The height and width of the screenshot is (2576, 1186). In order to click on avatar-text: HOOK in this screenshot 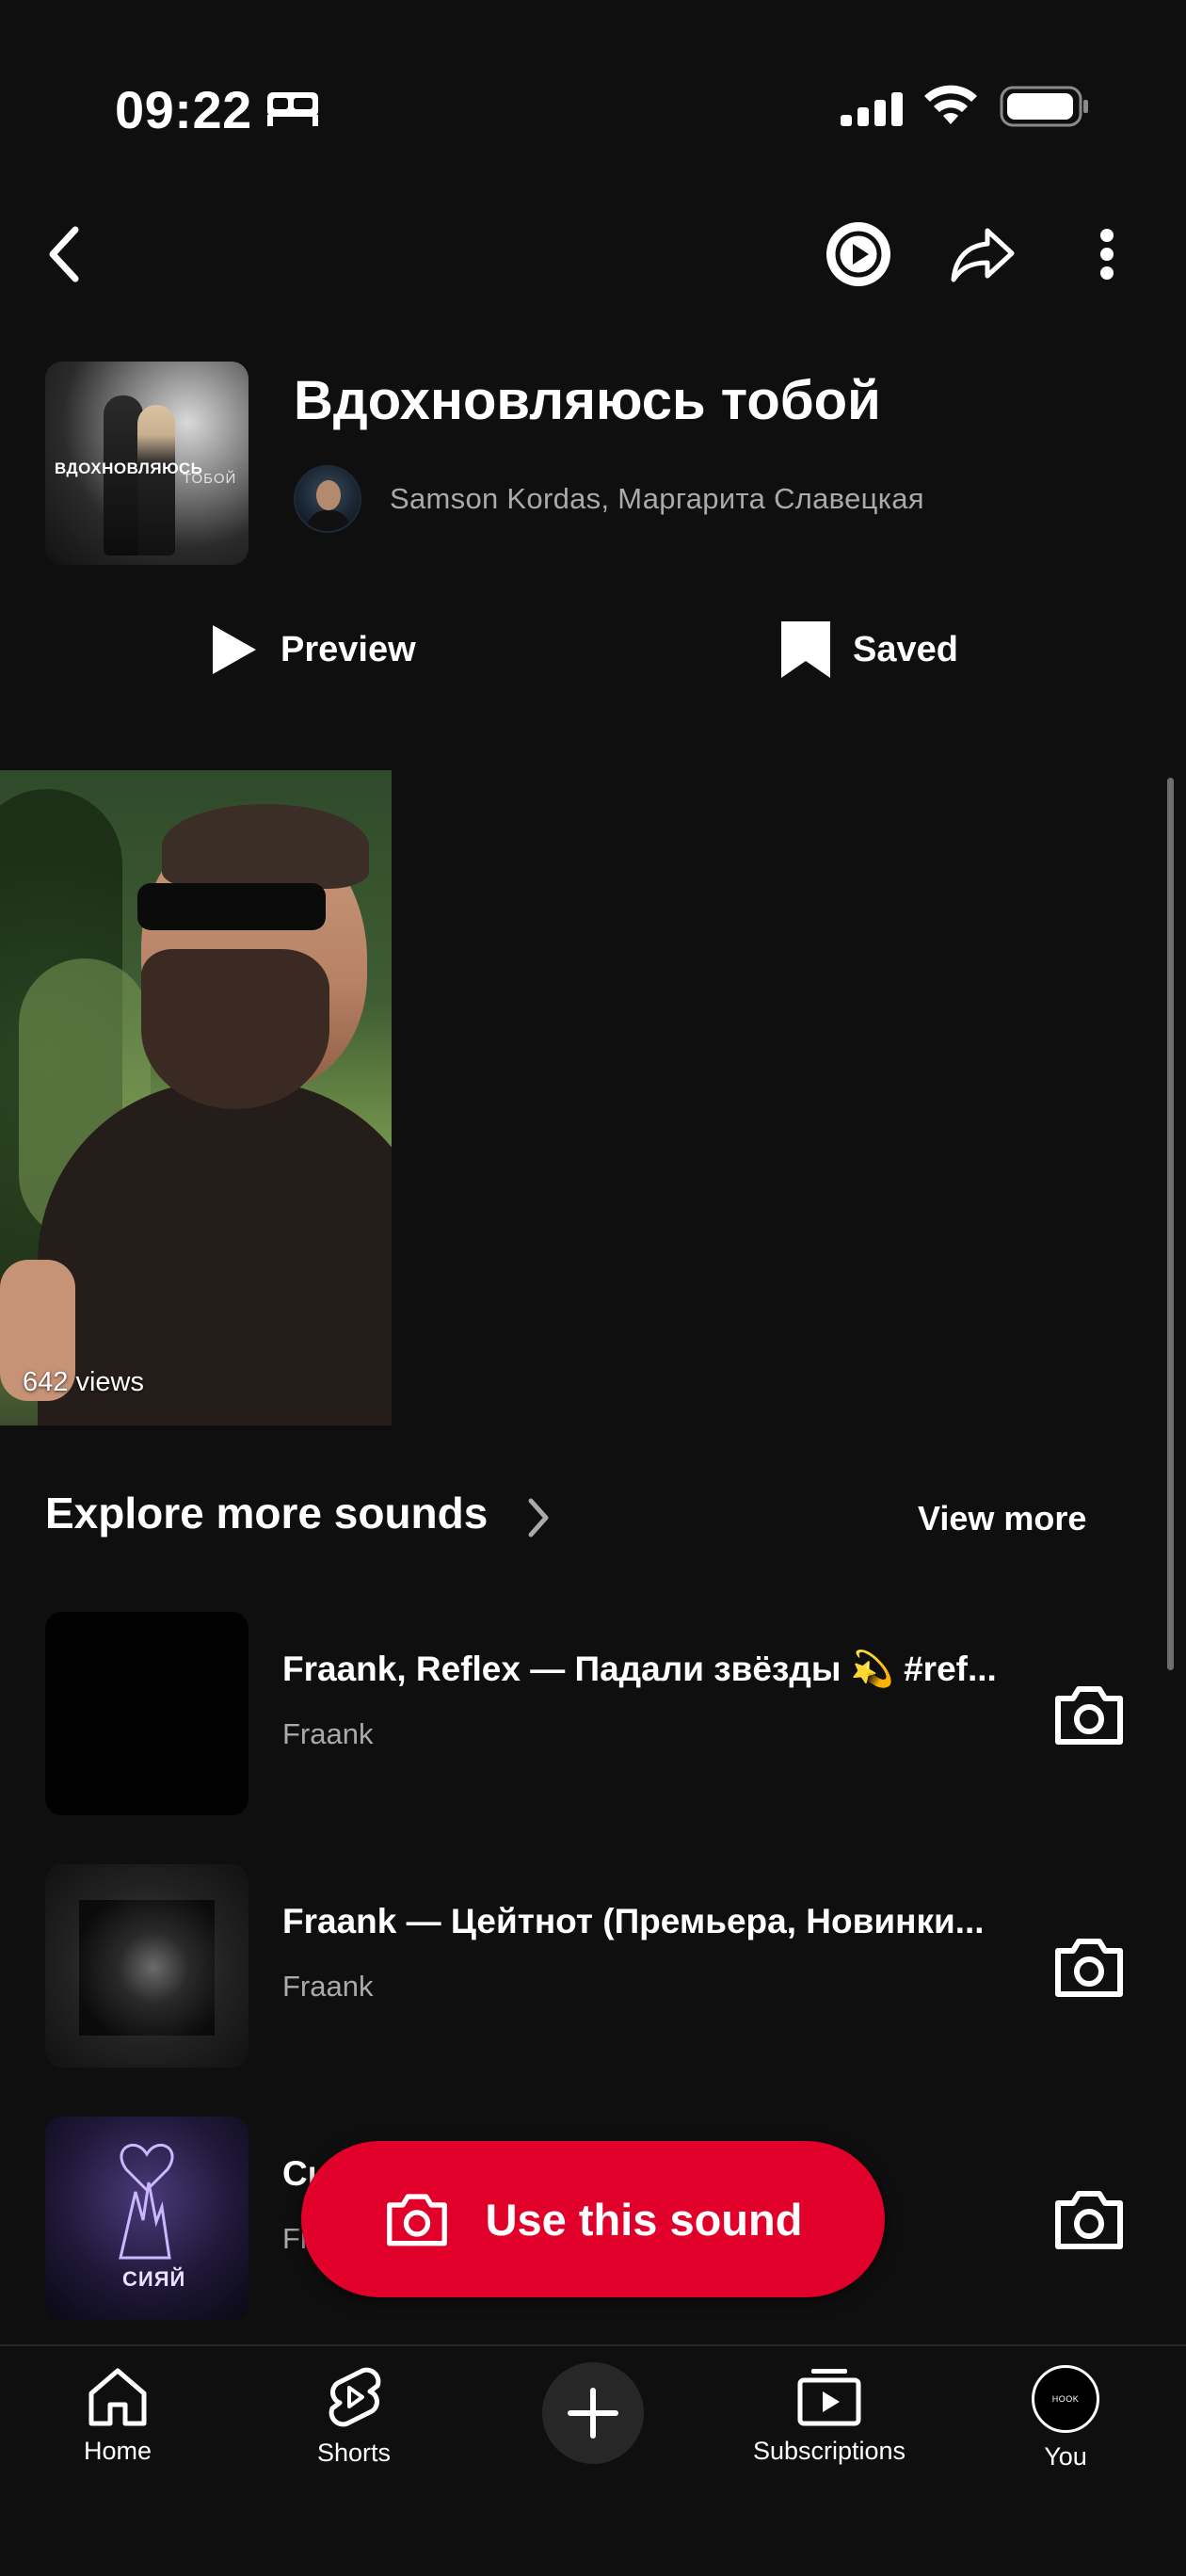, I will do `click(1065, 2399)`.